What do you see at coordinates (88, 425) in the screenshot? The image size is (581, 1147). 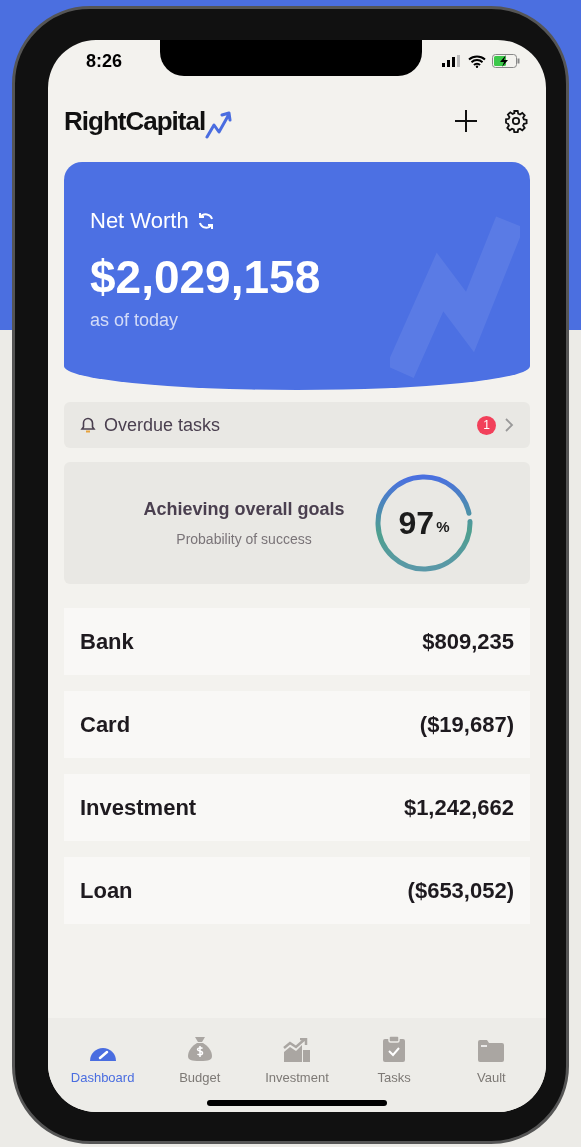 I see `bell-icon` at bounding box center [88, 425].